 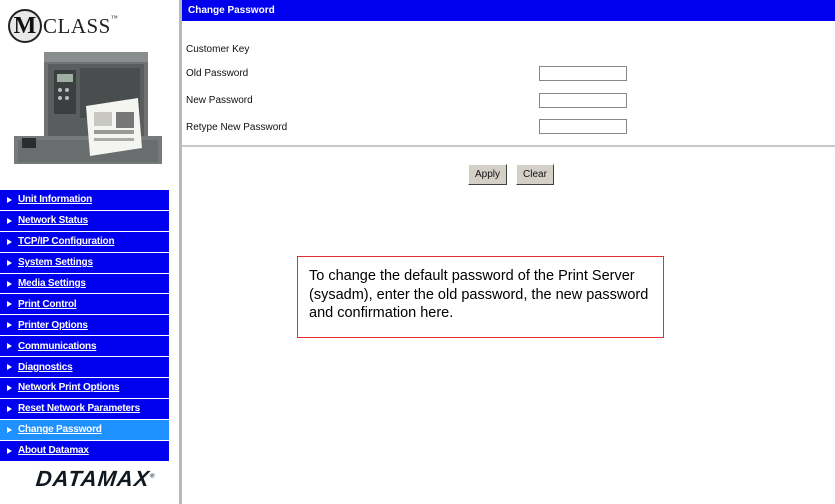 What do you see at coordinates (217, 73) in the screenshot?
I see `old-password-label: Old Password` at bounding box center [217, 73].